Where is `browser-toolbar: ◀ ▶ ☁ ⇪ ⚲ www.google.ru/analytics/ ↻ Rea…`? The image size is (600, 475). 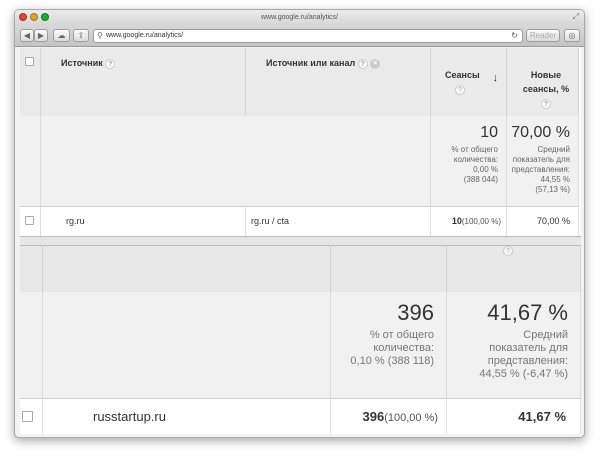 browser-toolbar: ◀ ▶ ☁ ⇪ ⚲ www.google.ru/analytics/ ↻ Rea… is located at coordinates (299, 36).